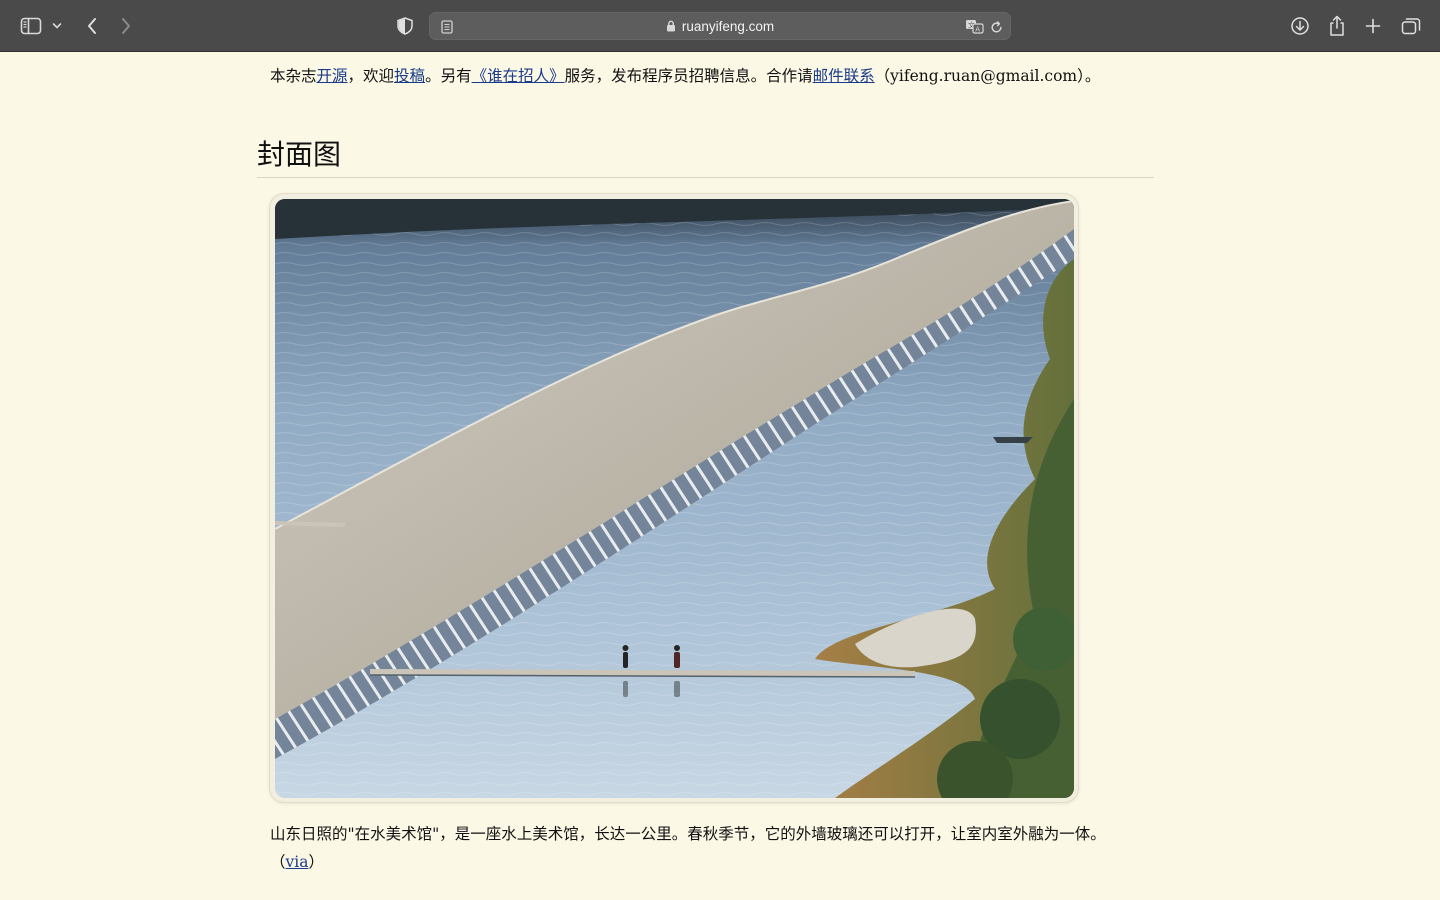 The height and width of the screenshot is (900, 1440). I want to click on translate-icon: 文A, so click(975, 27).